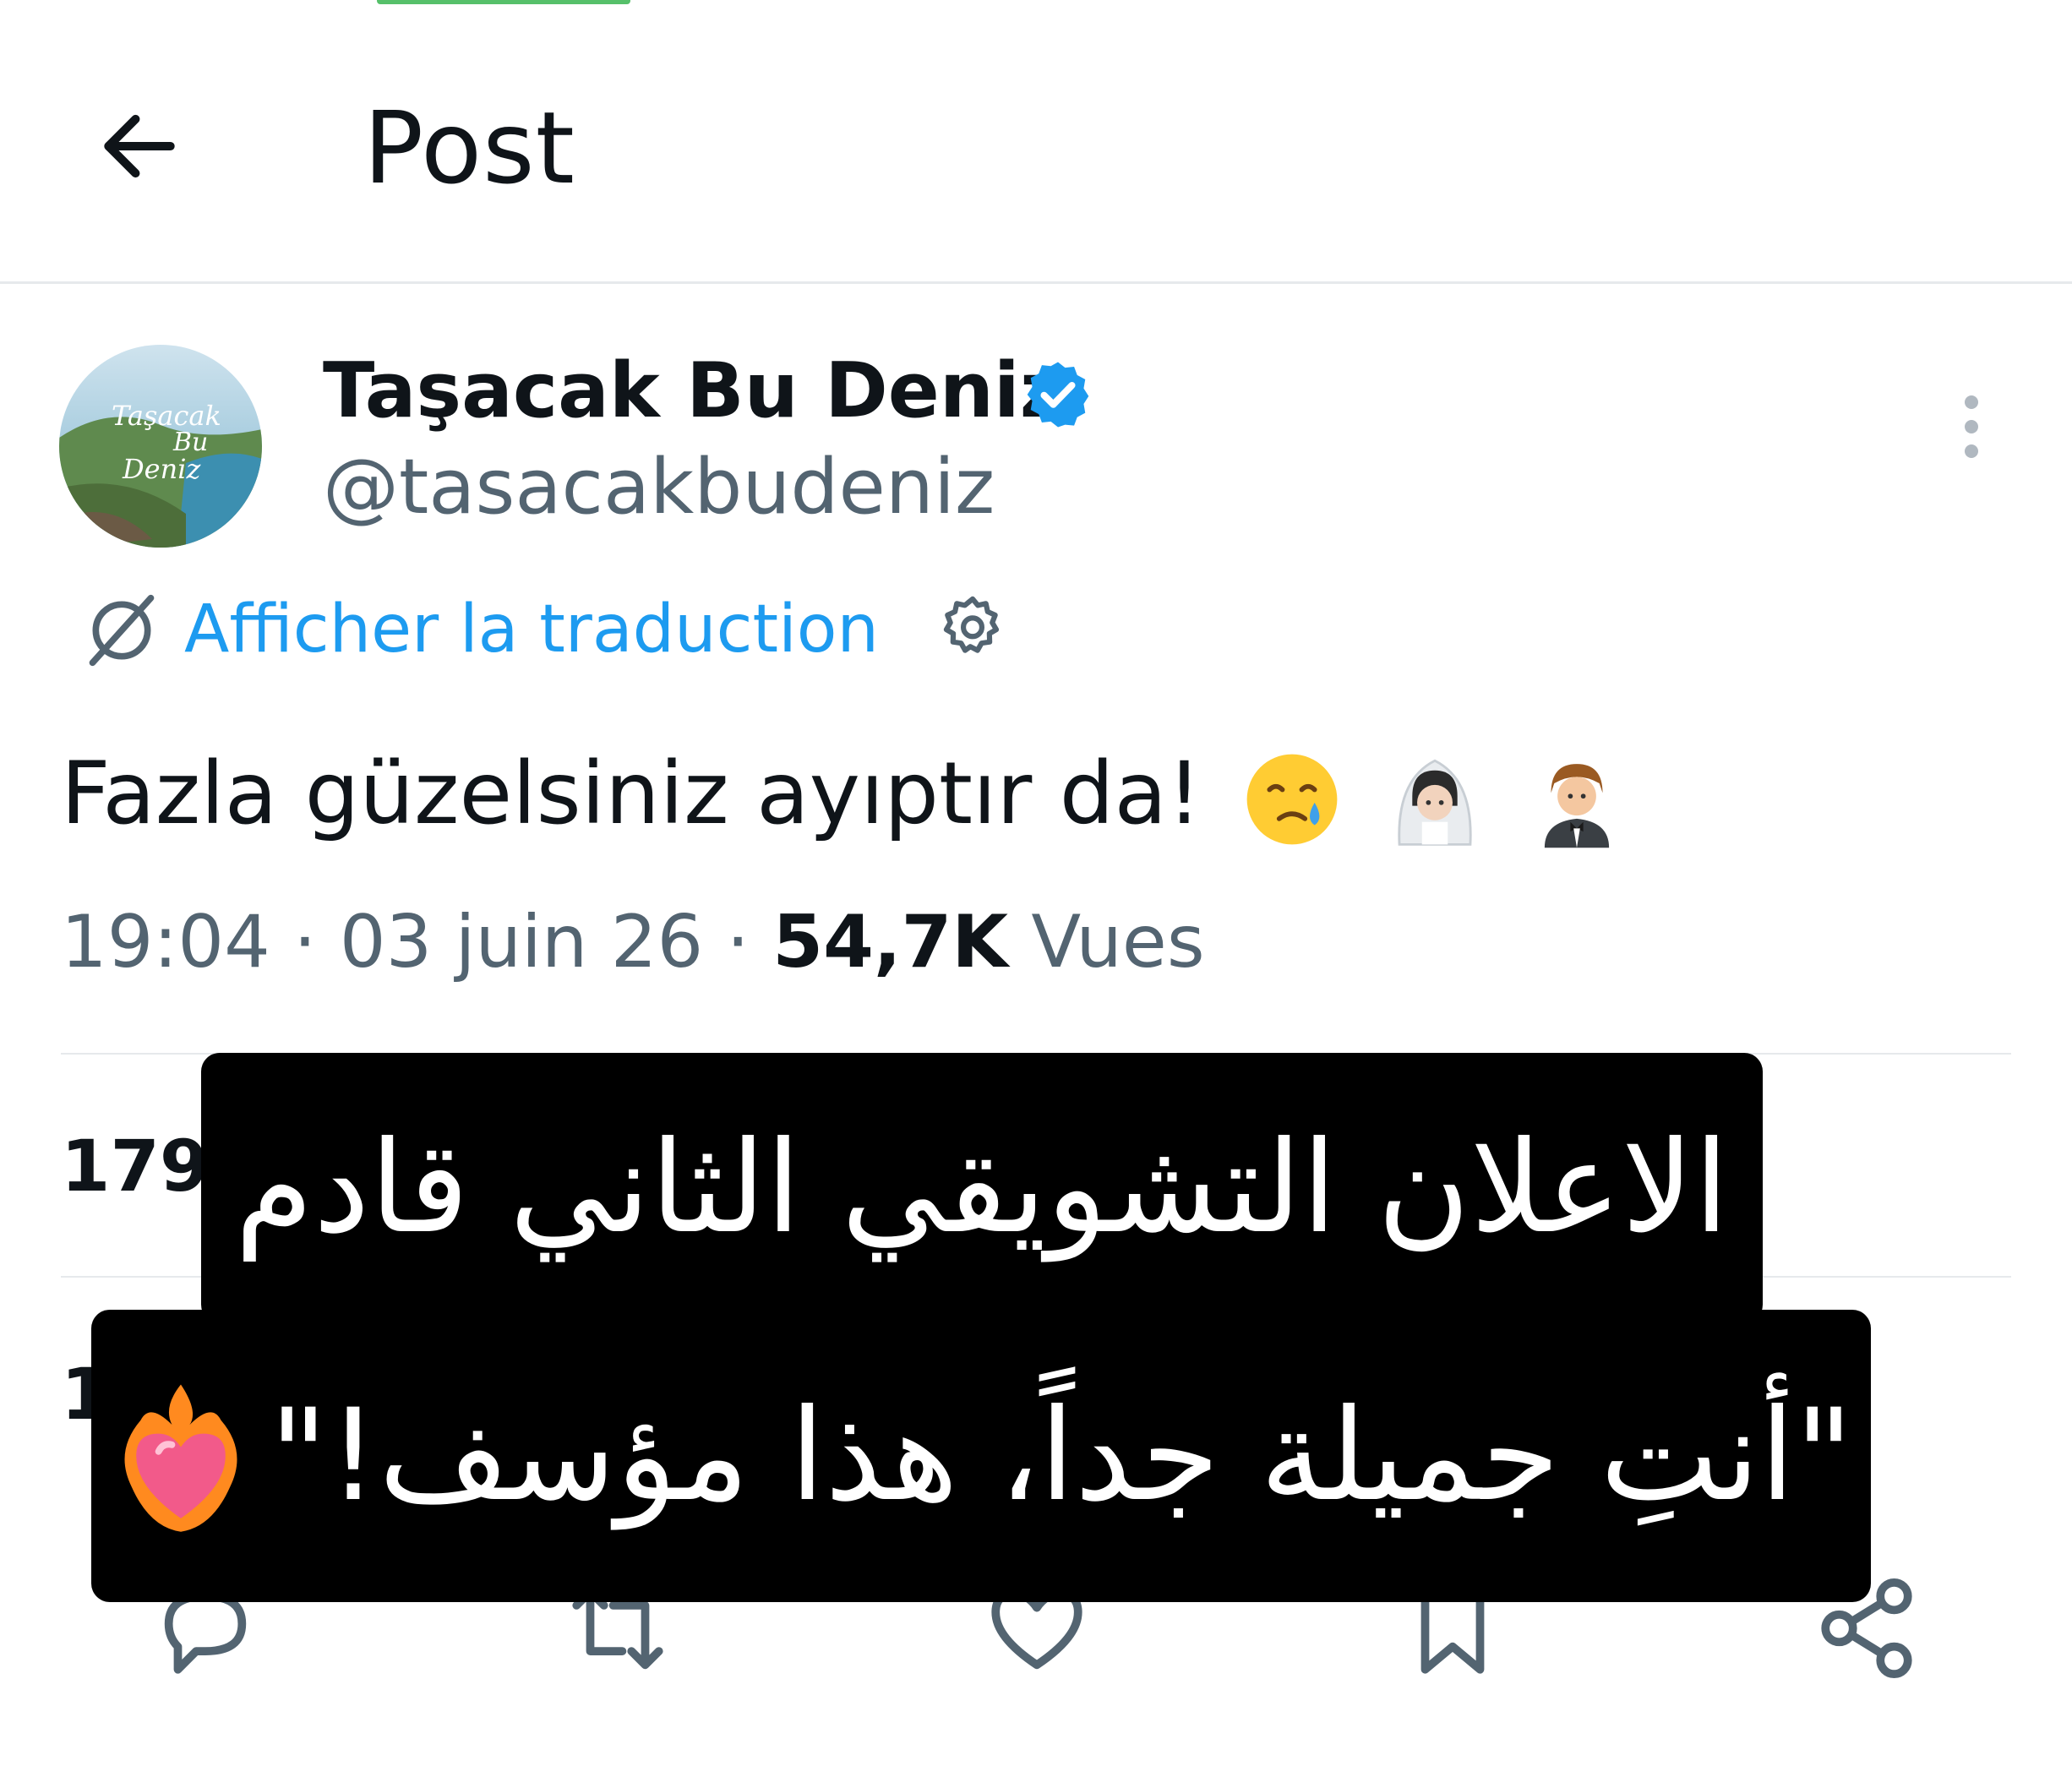  What do you see at coordinates (165, 942) in the screenshot?
I see `post-time: 19:04` at bounding box center [165, 942].